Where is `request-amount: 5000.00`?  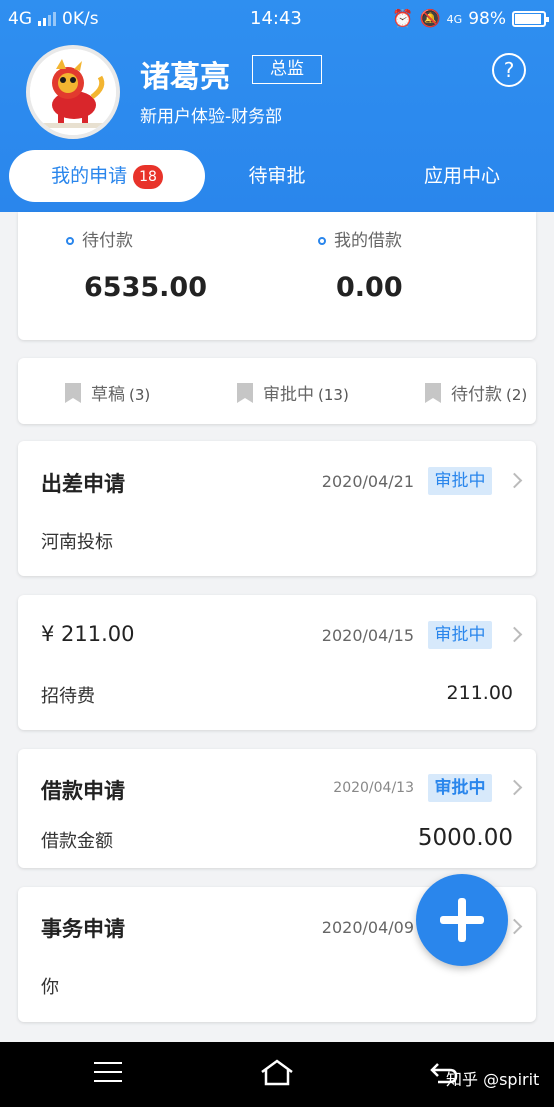
request-amount: 5000.00 is located at coordinates (465, 838).